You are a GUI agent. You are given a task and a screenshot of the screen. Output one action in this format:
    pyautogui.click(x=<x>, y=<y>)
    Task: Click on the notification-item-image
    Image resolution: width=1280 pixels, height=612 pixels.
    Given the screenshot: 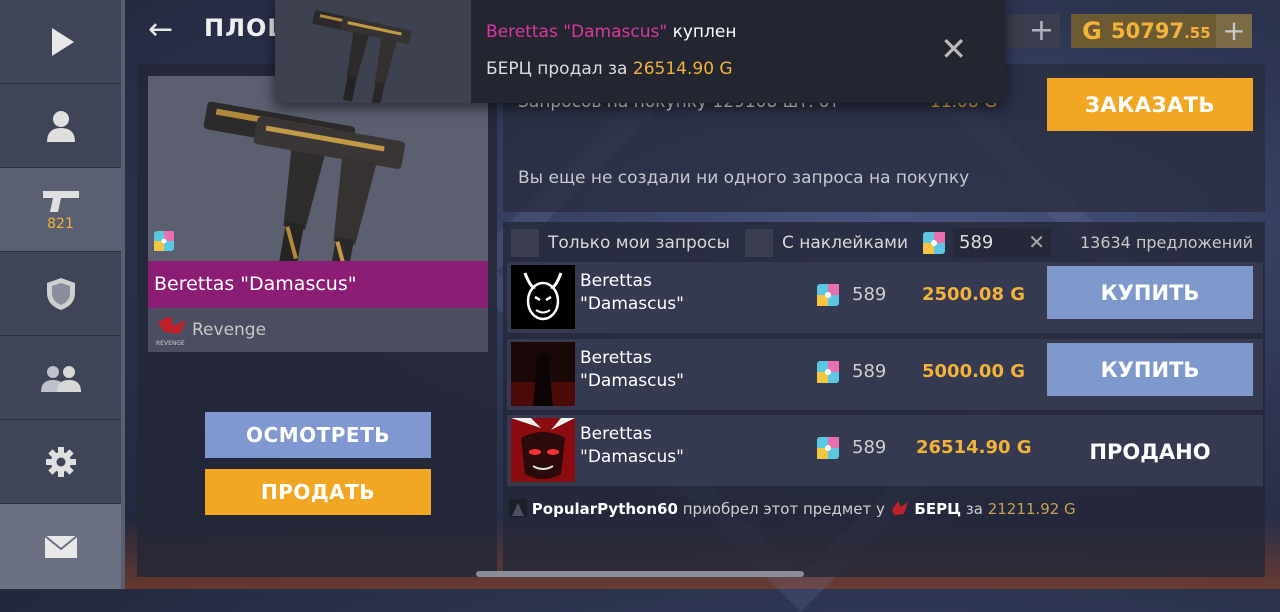 What is the action you would take?
    pyautogui.click(x=373, y=54)
    